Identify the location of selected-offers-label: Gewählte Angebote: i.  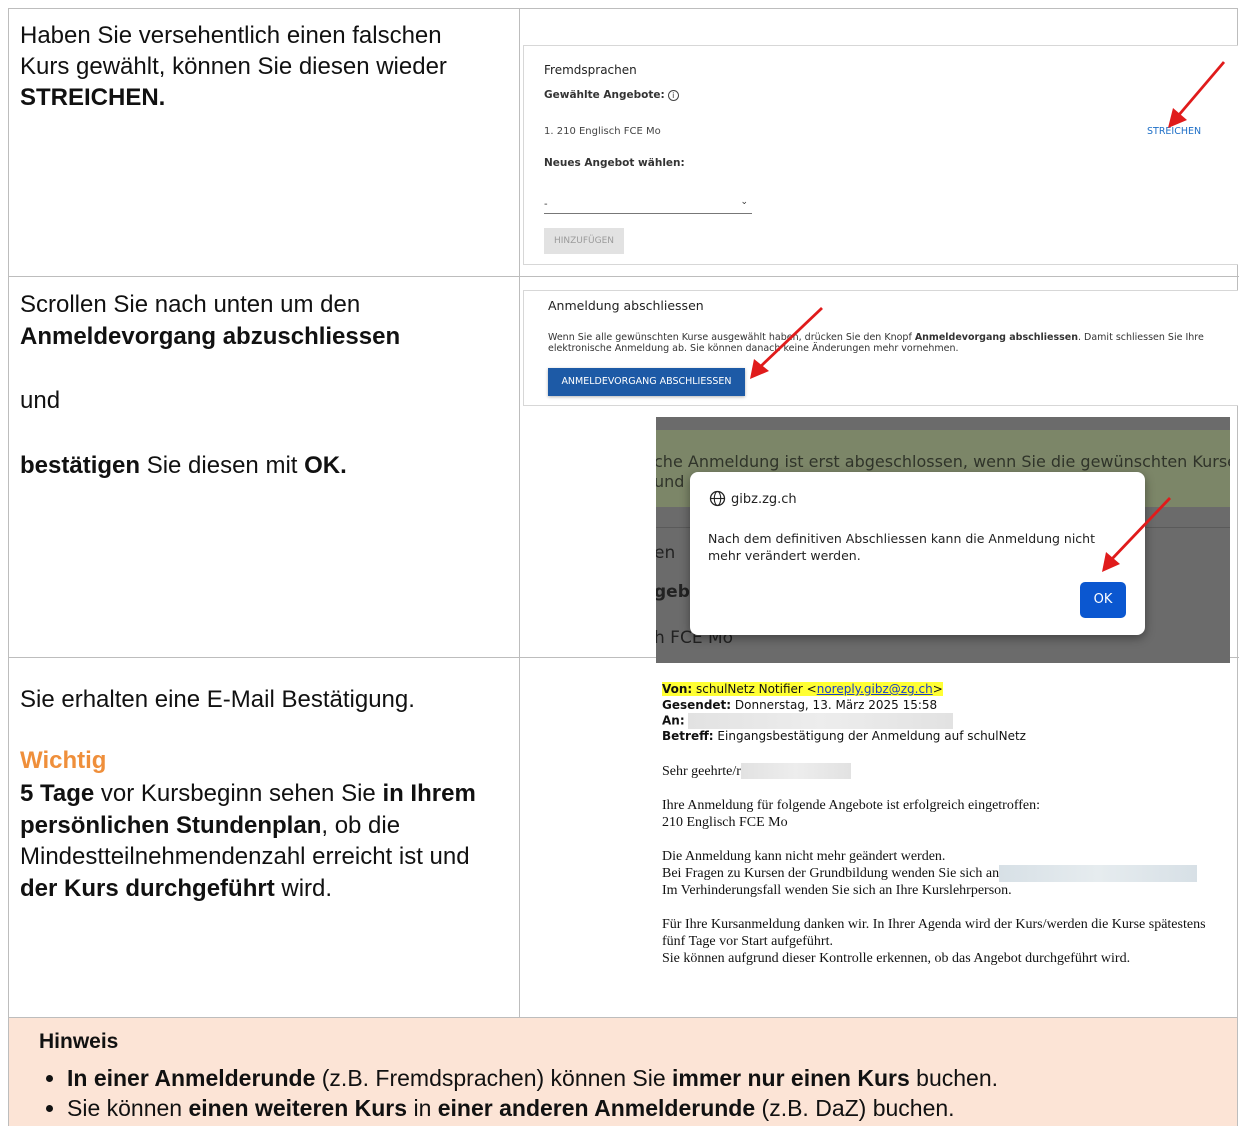
(611, 95).